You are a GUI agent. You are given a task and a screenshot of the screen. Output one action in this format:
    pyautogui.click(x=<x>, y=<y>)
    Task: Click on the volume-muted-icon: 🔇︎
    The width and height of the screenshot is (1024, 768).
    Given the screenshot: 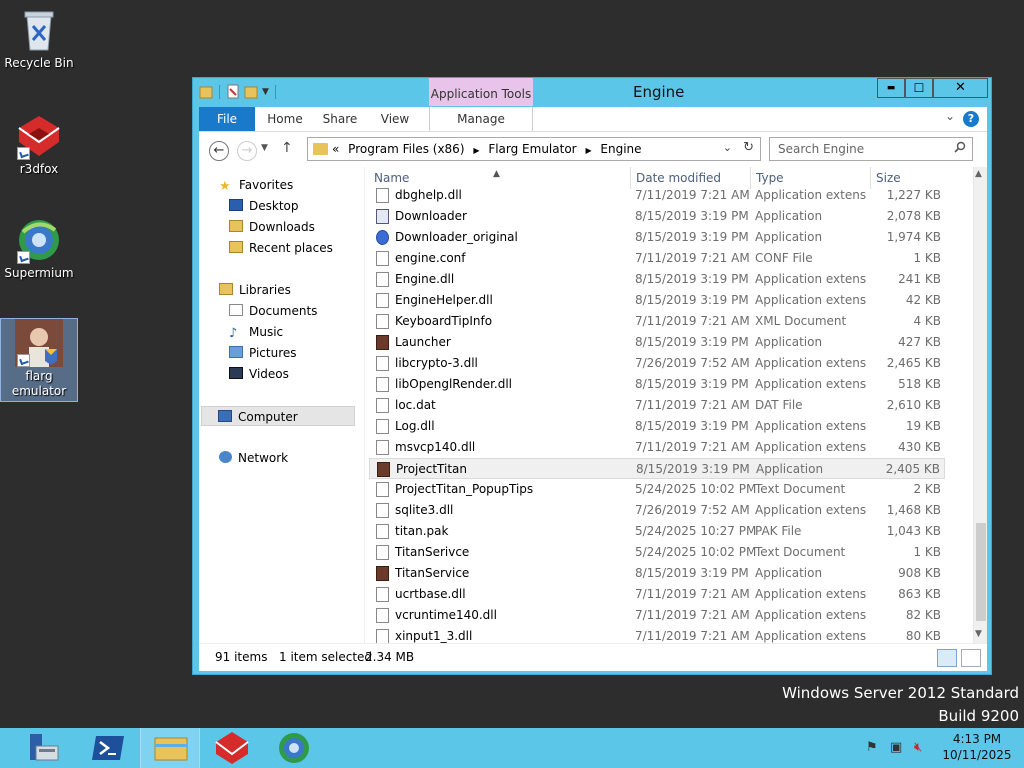 What is the action you would take?
    pyautogui.click(x=918, y=747)
    